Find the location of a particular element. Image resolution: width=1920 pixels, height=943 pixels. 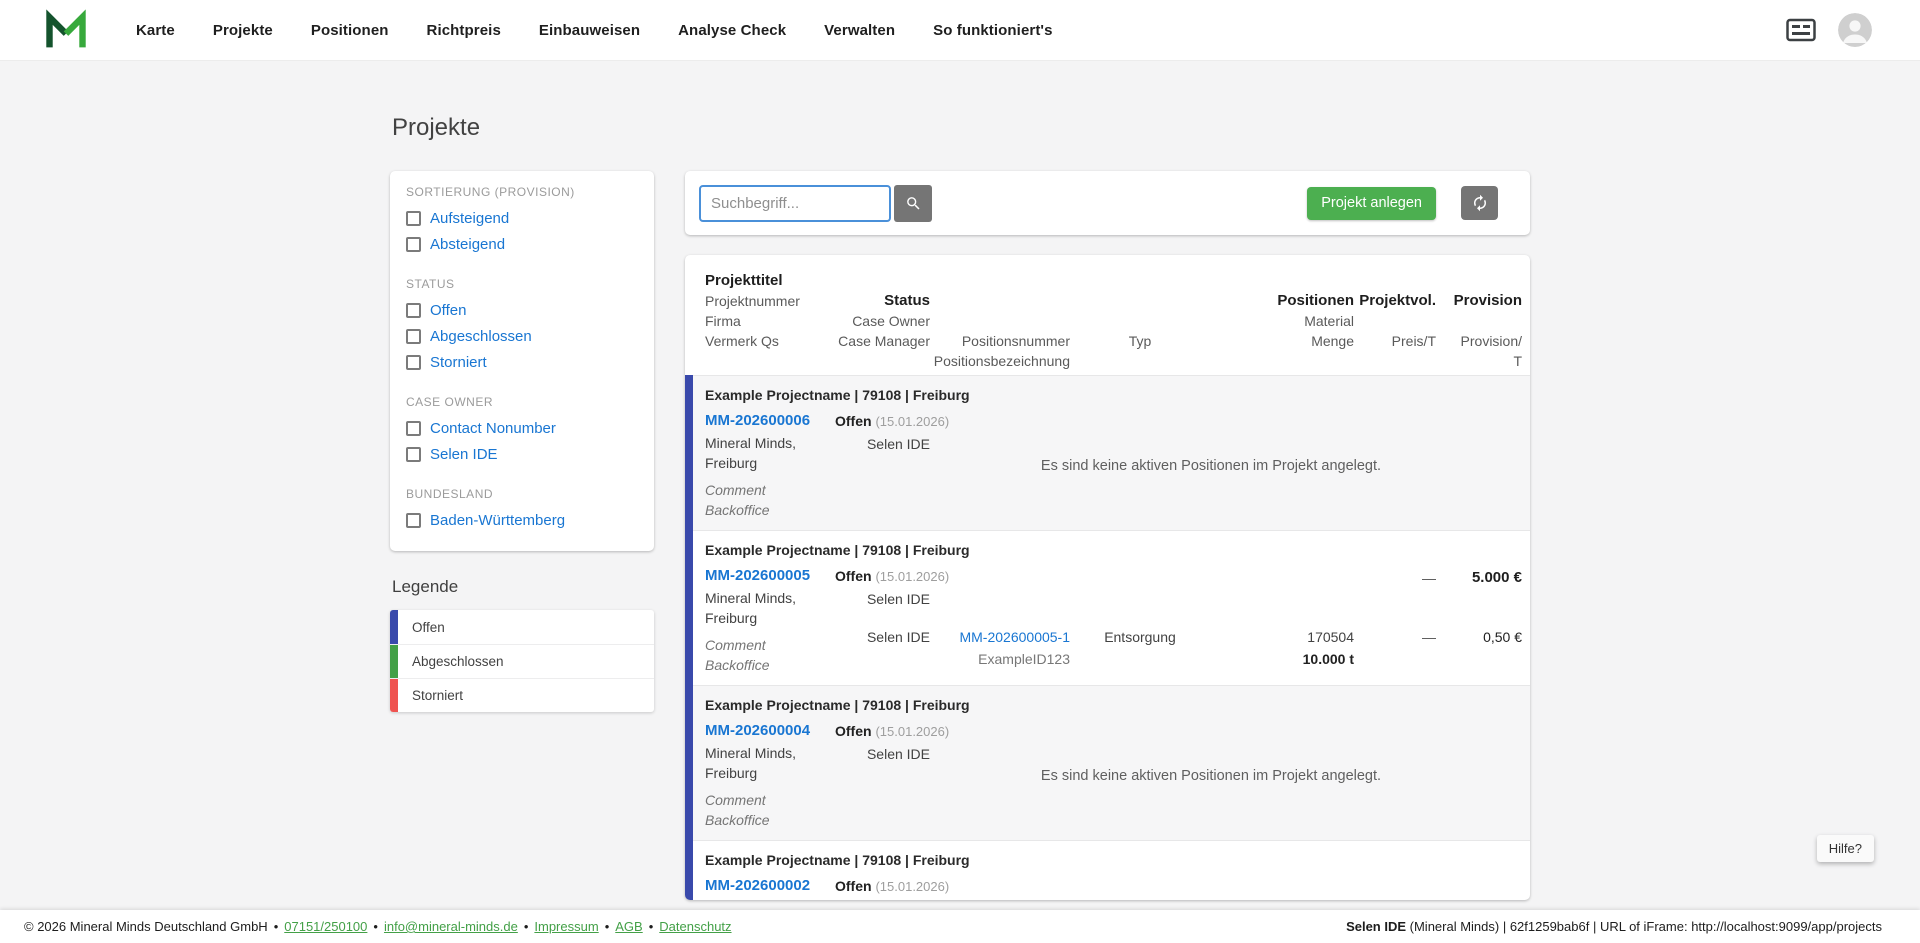

filter-option-absteigend: Absteigend is located at coordinates (522, 244).